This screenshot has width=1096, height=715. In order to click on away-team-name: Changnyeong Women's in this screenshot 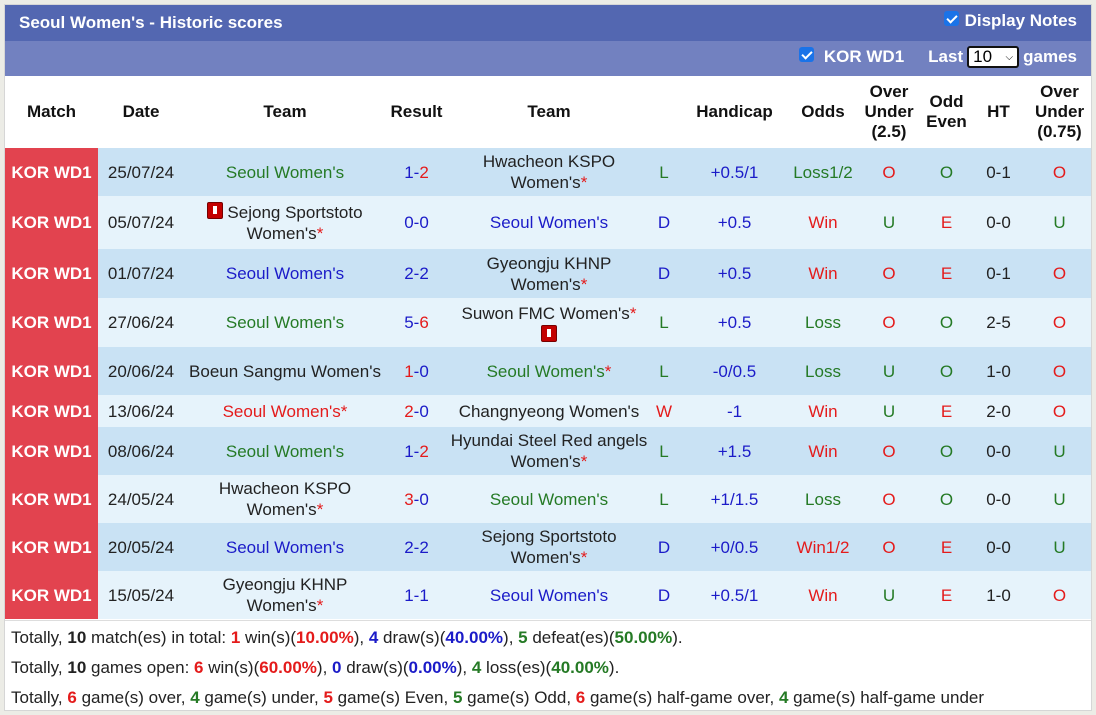, I will do `click(549, 411)`.